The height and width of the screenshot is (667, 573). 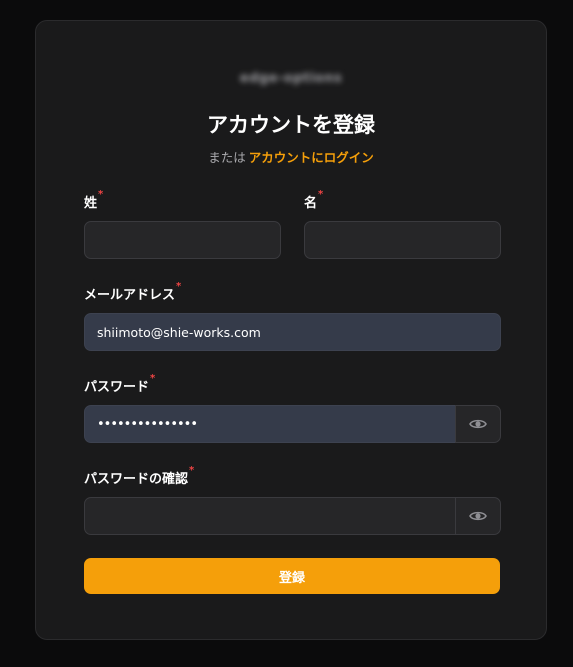 I want to click on password-confirm-label: パスワードの確認*, so click(x=139, y=476).